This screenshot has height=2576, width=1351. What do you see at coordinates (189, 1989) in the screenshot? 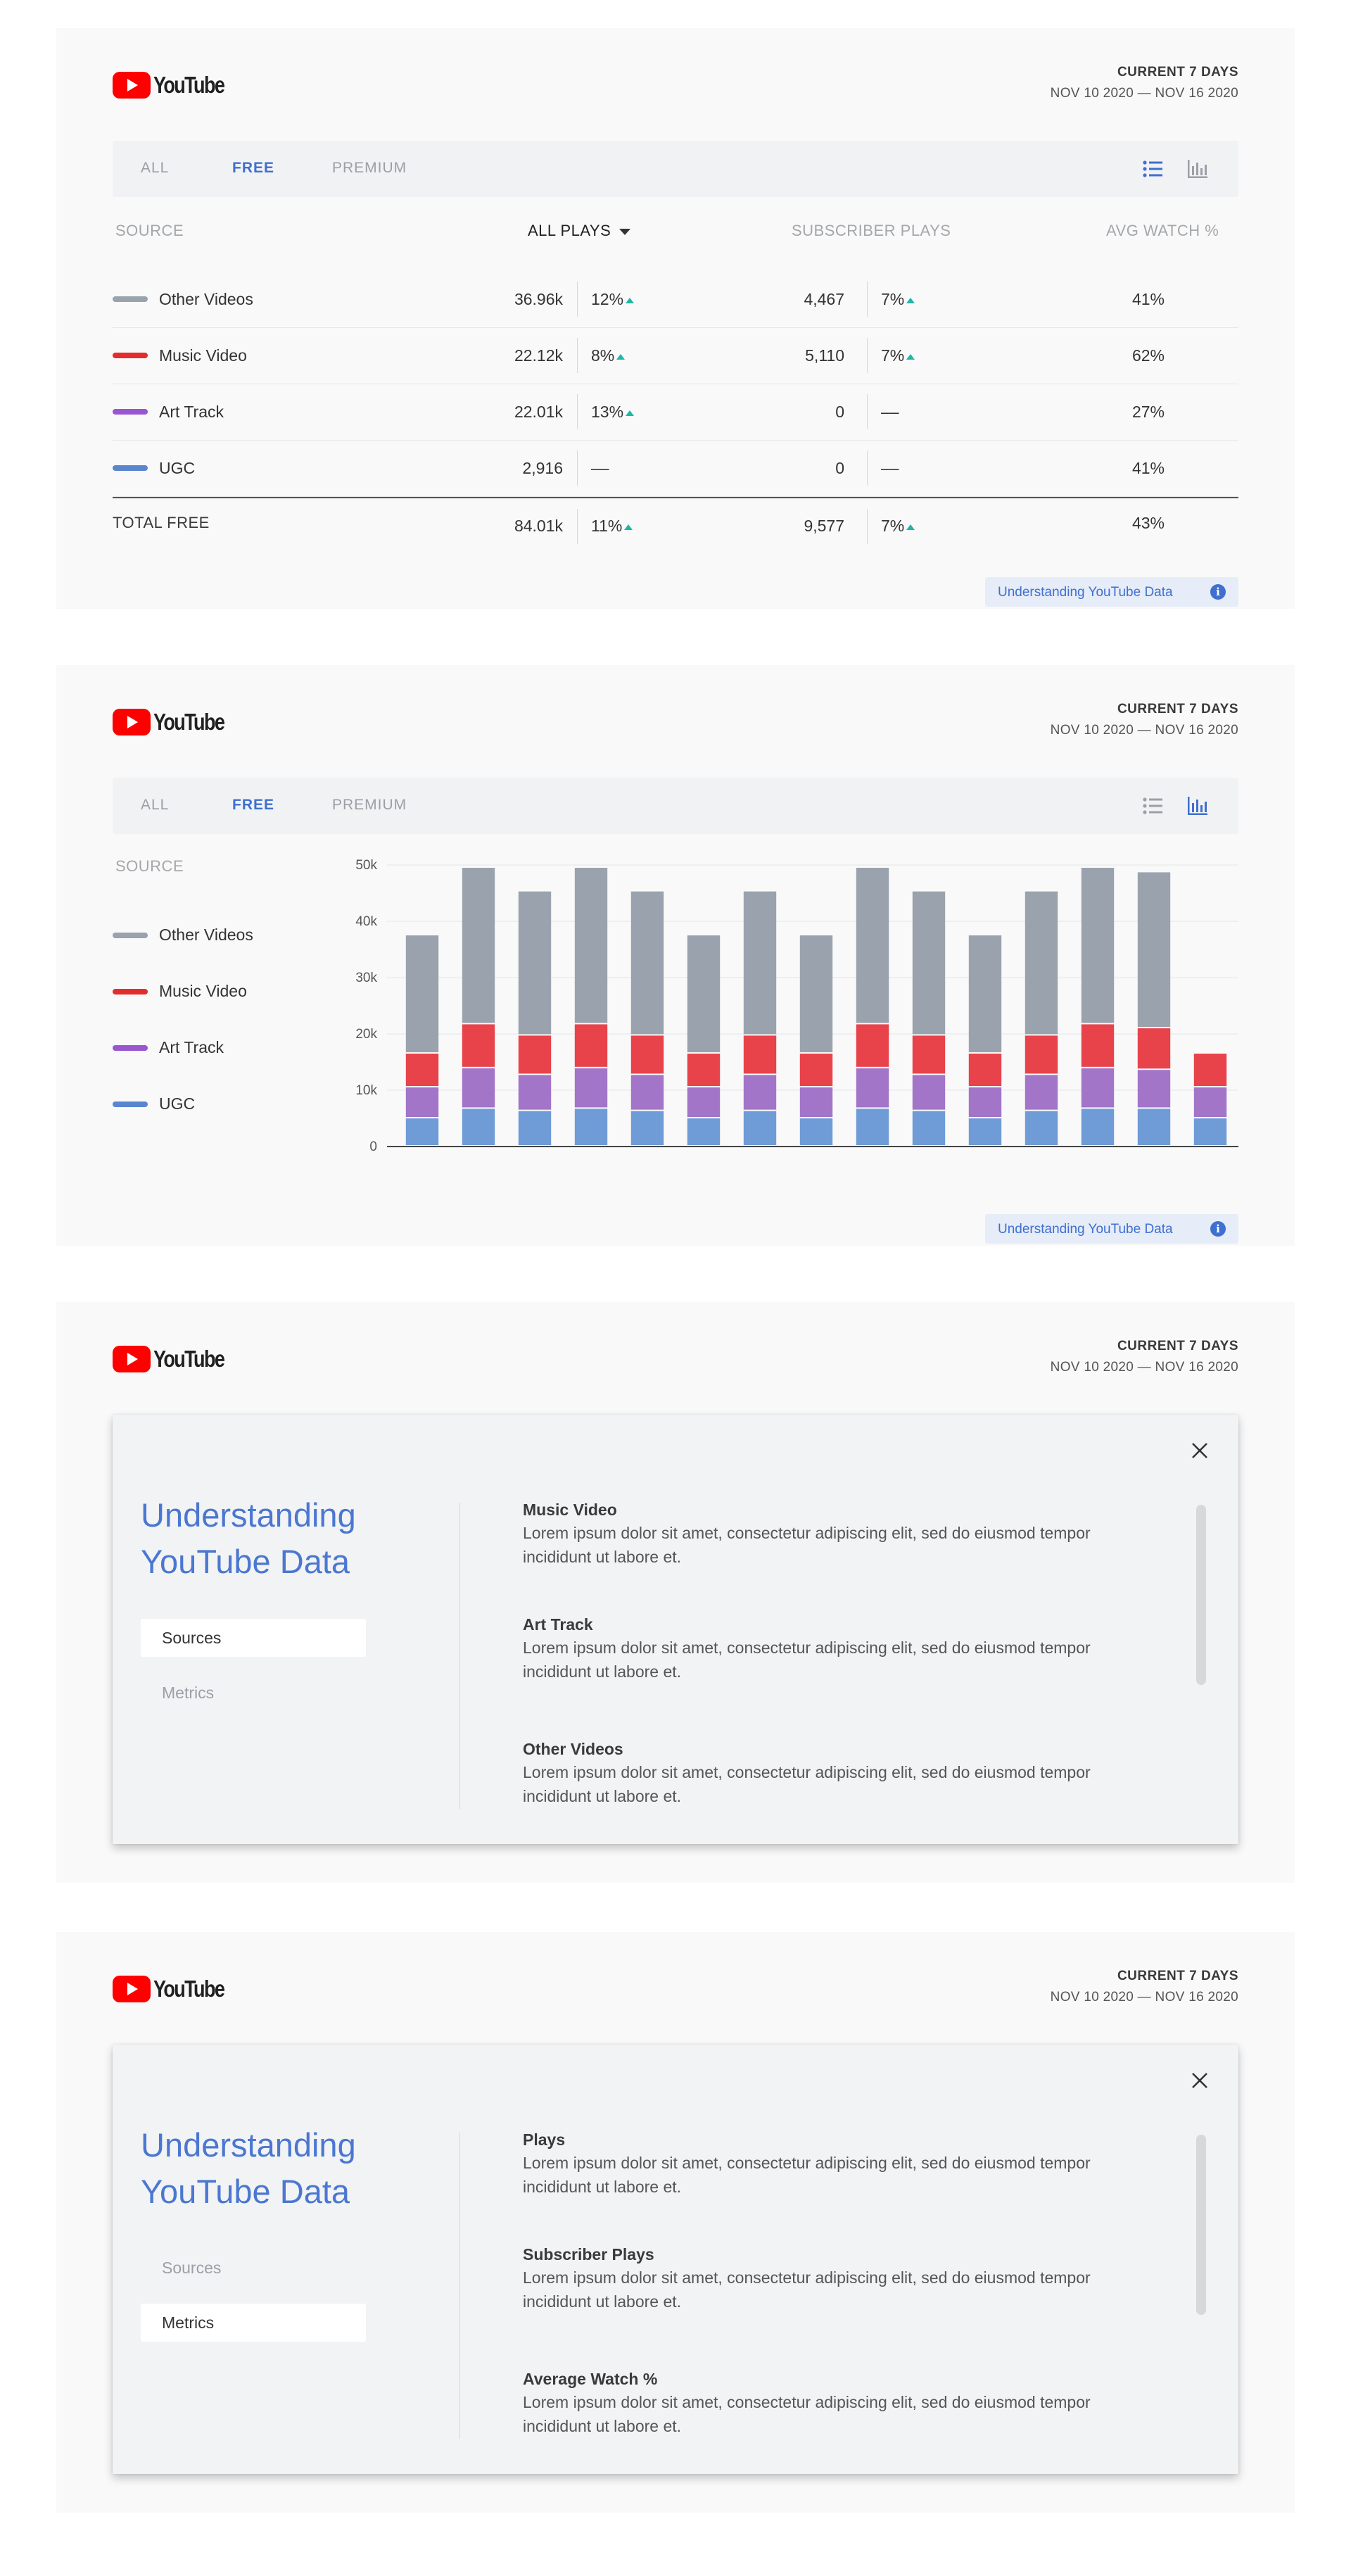
I see `youtube-wordmark: YouTube` at bounding box center [189, 1989].